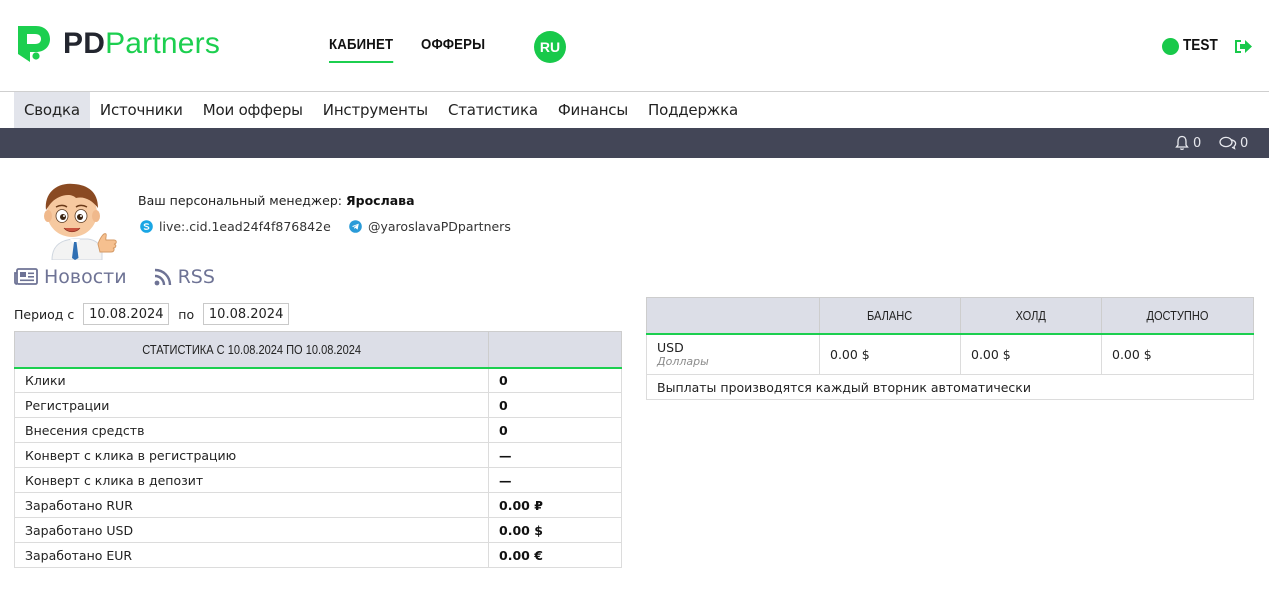 The width and height of the screenshot is (1269, 609). I want to click on newspaper-icon, so click(26, 276).